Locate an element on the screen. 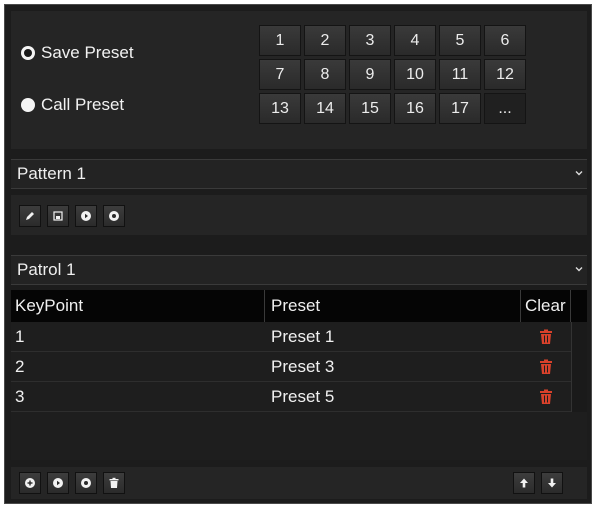  keypoint-cell: 3 is located at coordinates (20, 396).